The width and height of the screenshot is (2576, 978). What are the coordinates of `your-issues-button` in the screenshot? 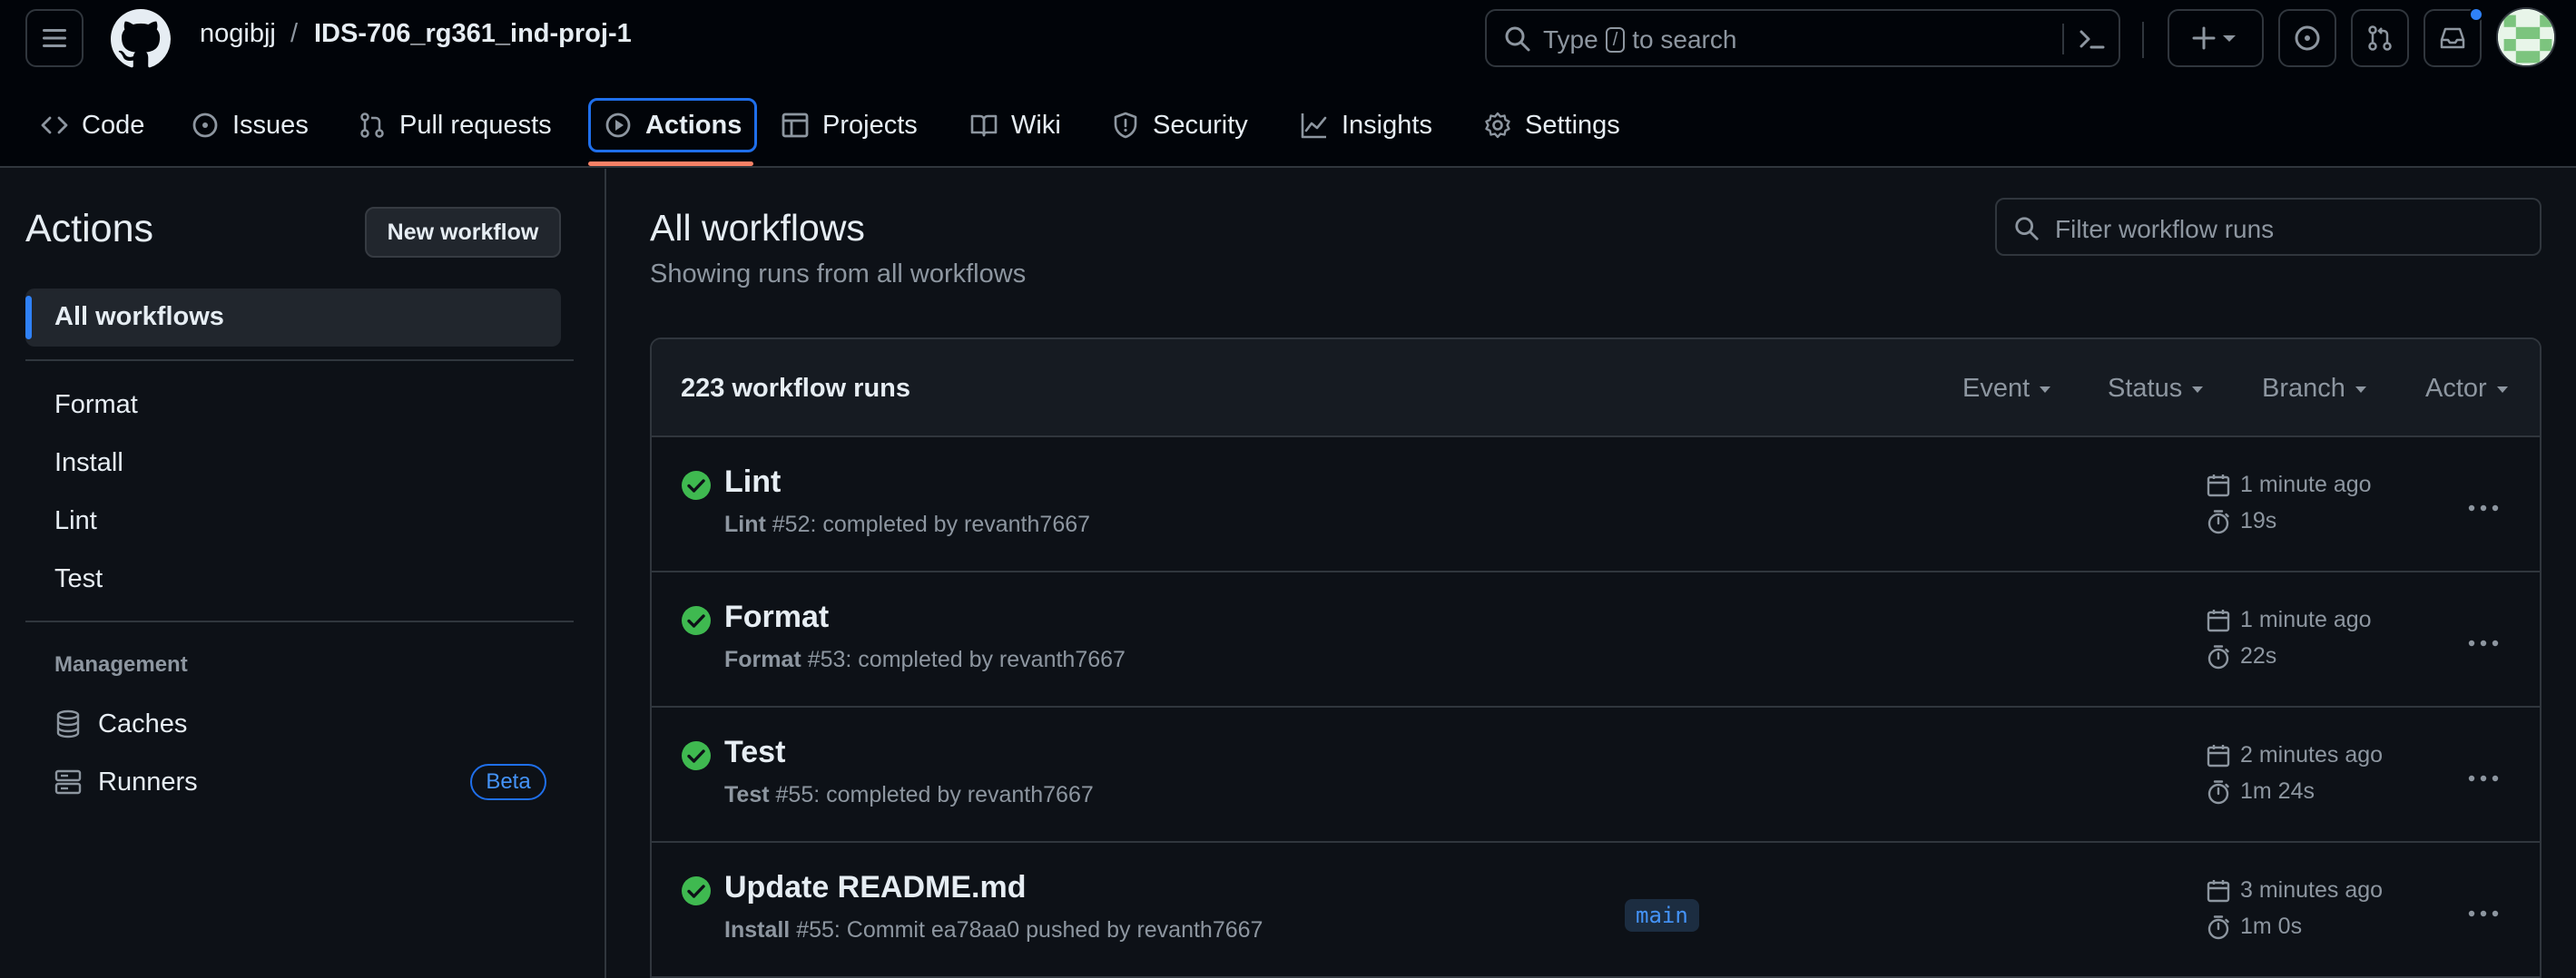 It's located at (2307, 38).